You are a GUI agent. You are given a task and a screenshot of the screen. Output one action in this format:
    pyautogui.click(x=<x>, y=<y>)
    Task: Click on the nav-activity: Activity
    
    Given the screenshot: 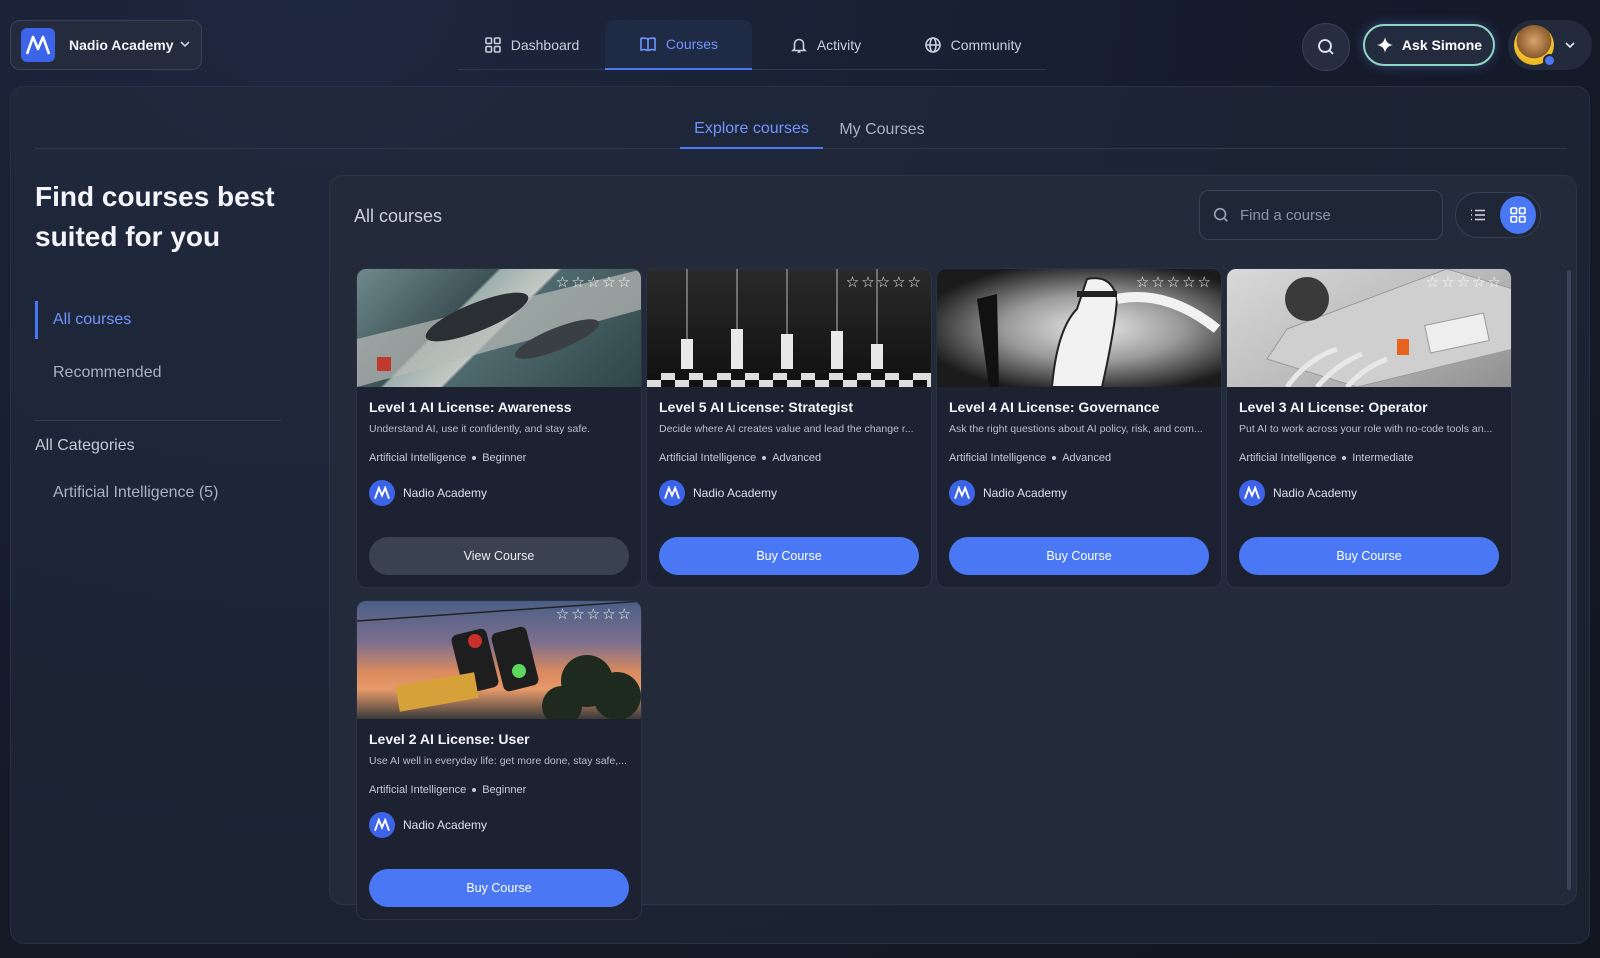 What is the action you would take?
    pyautogui.click(x=825, y=45)
    